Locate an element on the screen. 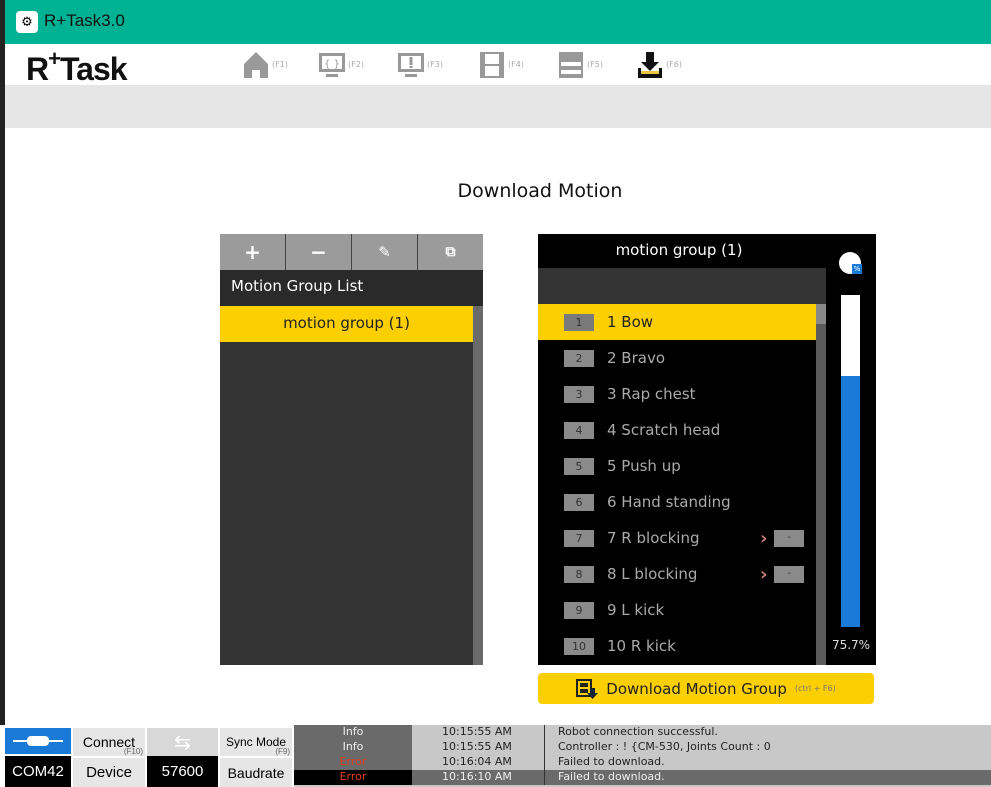 The image size is (991, 787). toolbar-scene-button: (F5) is located at coordinates (580, 65).